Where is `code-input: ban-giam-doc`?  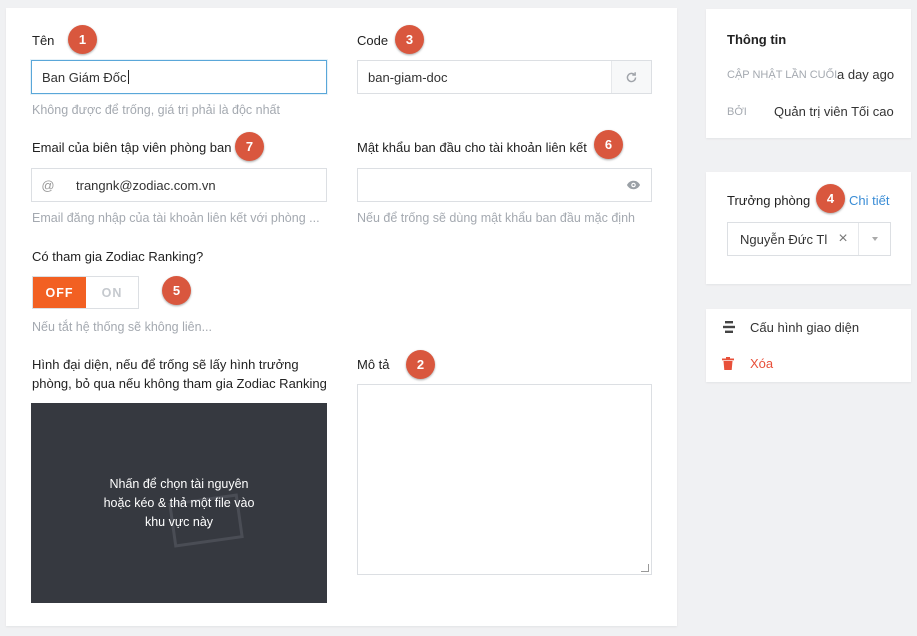 code-input: ban-giam-doc is located at coordinates (504, 77).